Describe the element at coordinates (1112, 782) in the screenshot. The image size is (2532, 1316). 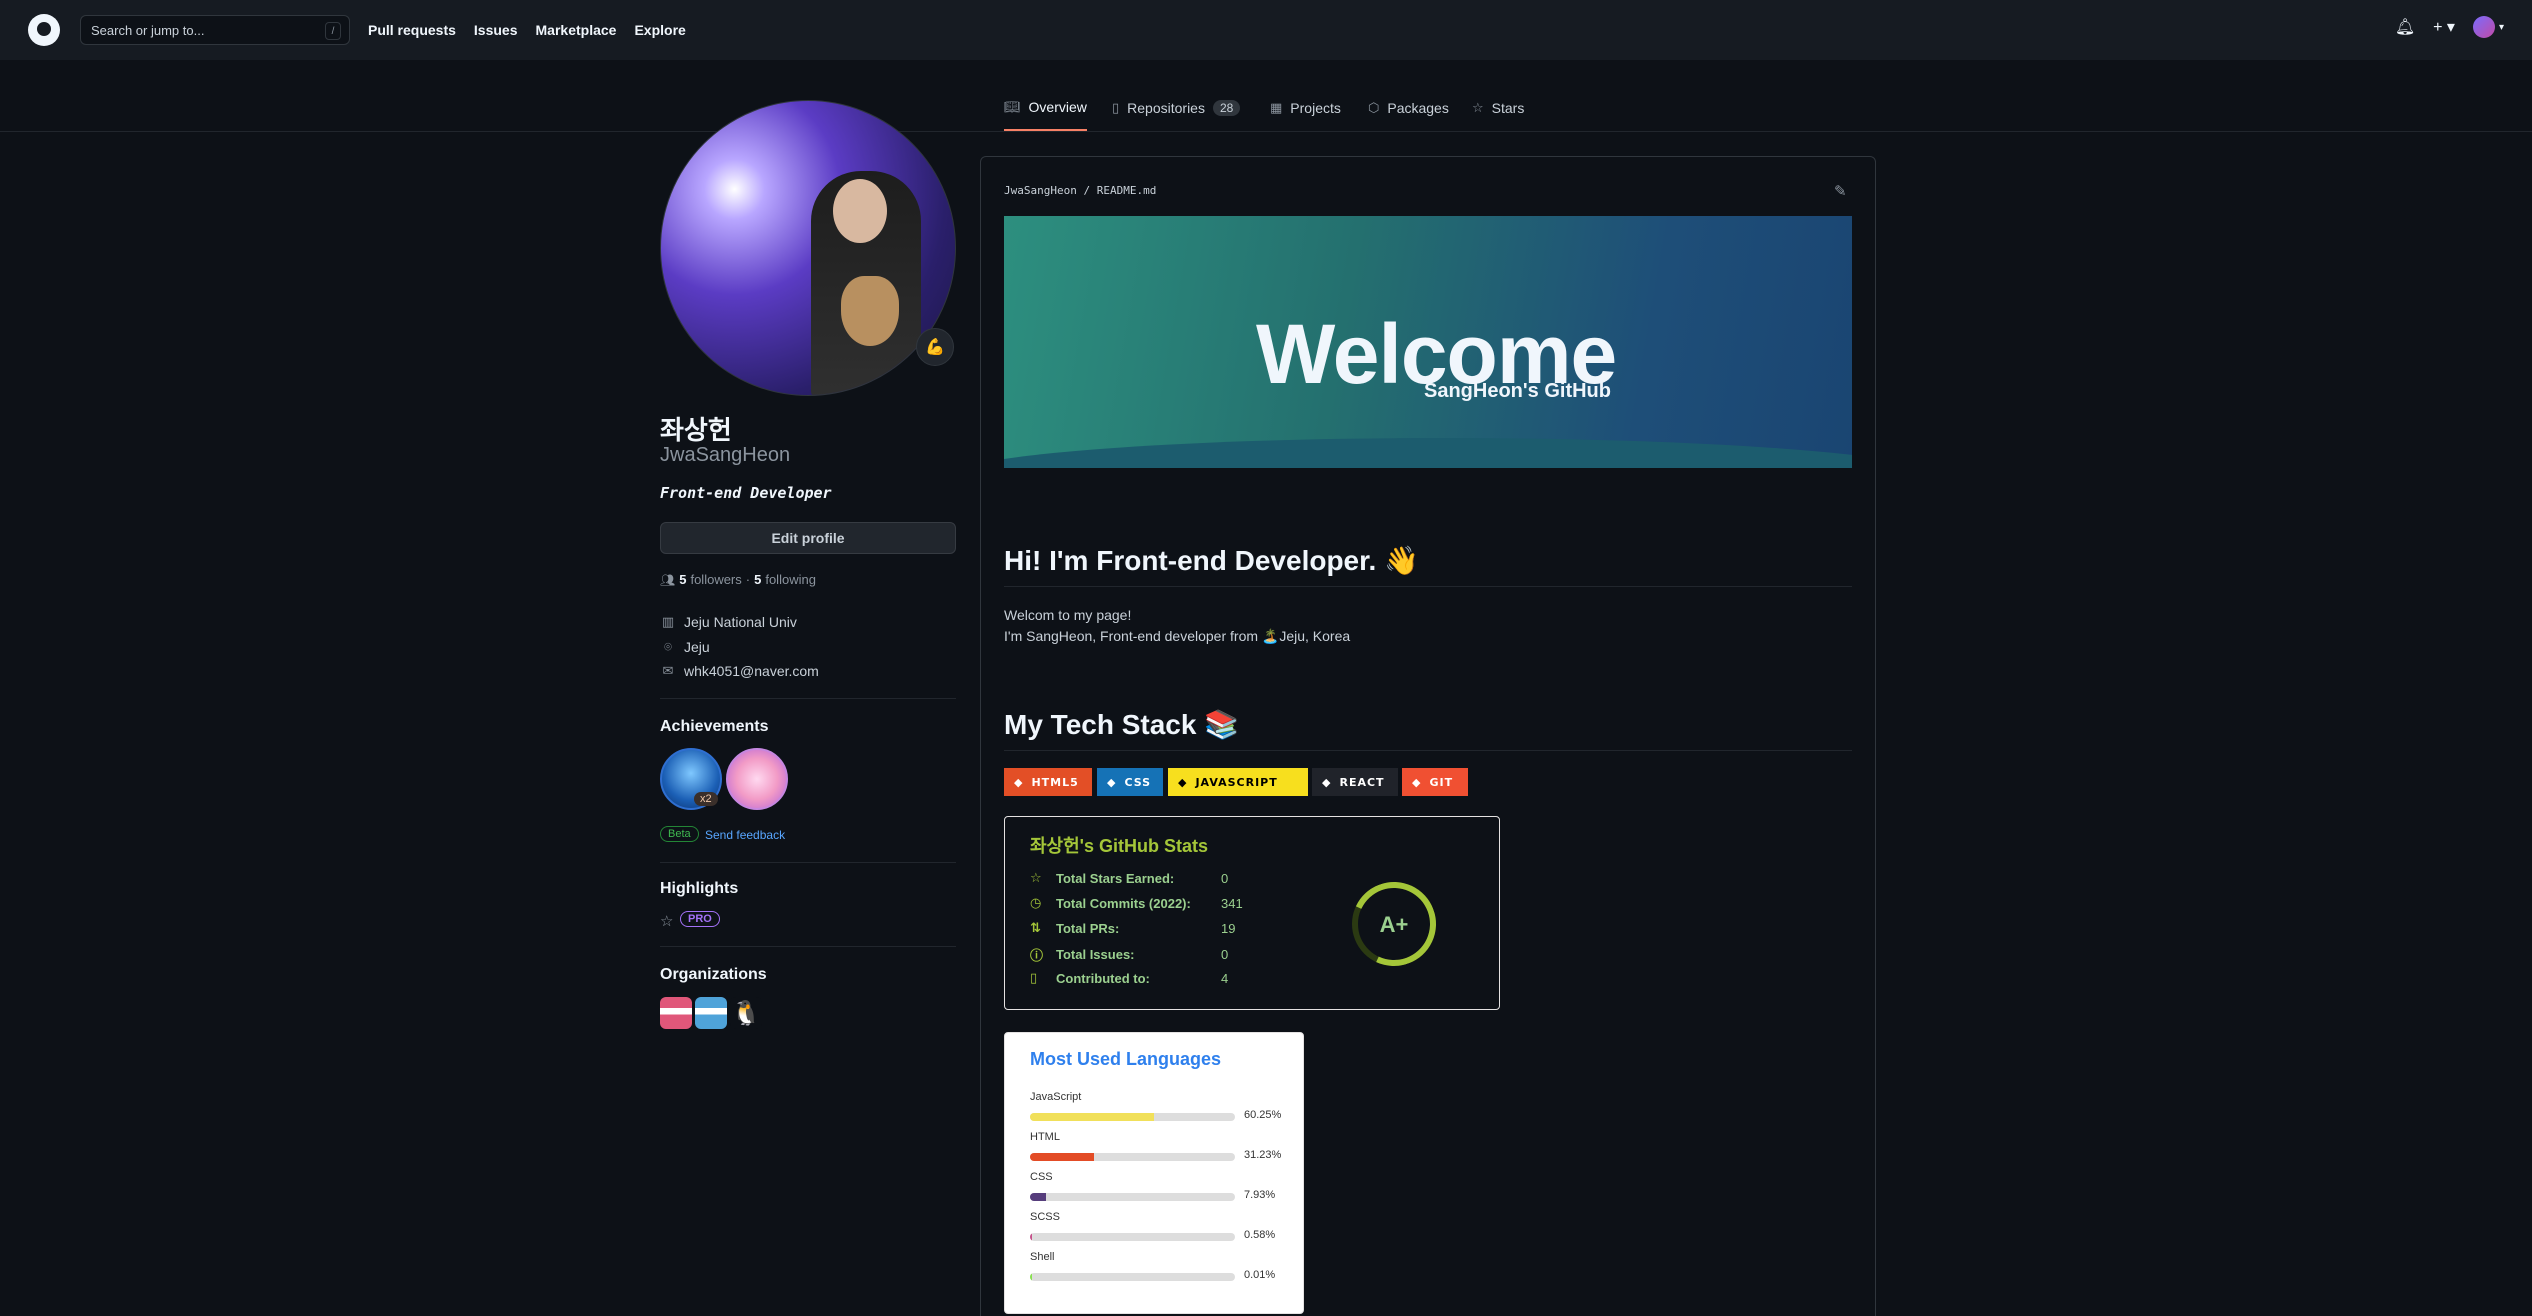
I see `css-logo-icon: ◆` at that location.